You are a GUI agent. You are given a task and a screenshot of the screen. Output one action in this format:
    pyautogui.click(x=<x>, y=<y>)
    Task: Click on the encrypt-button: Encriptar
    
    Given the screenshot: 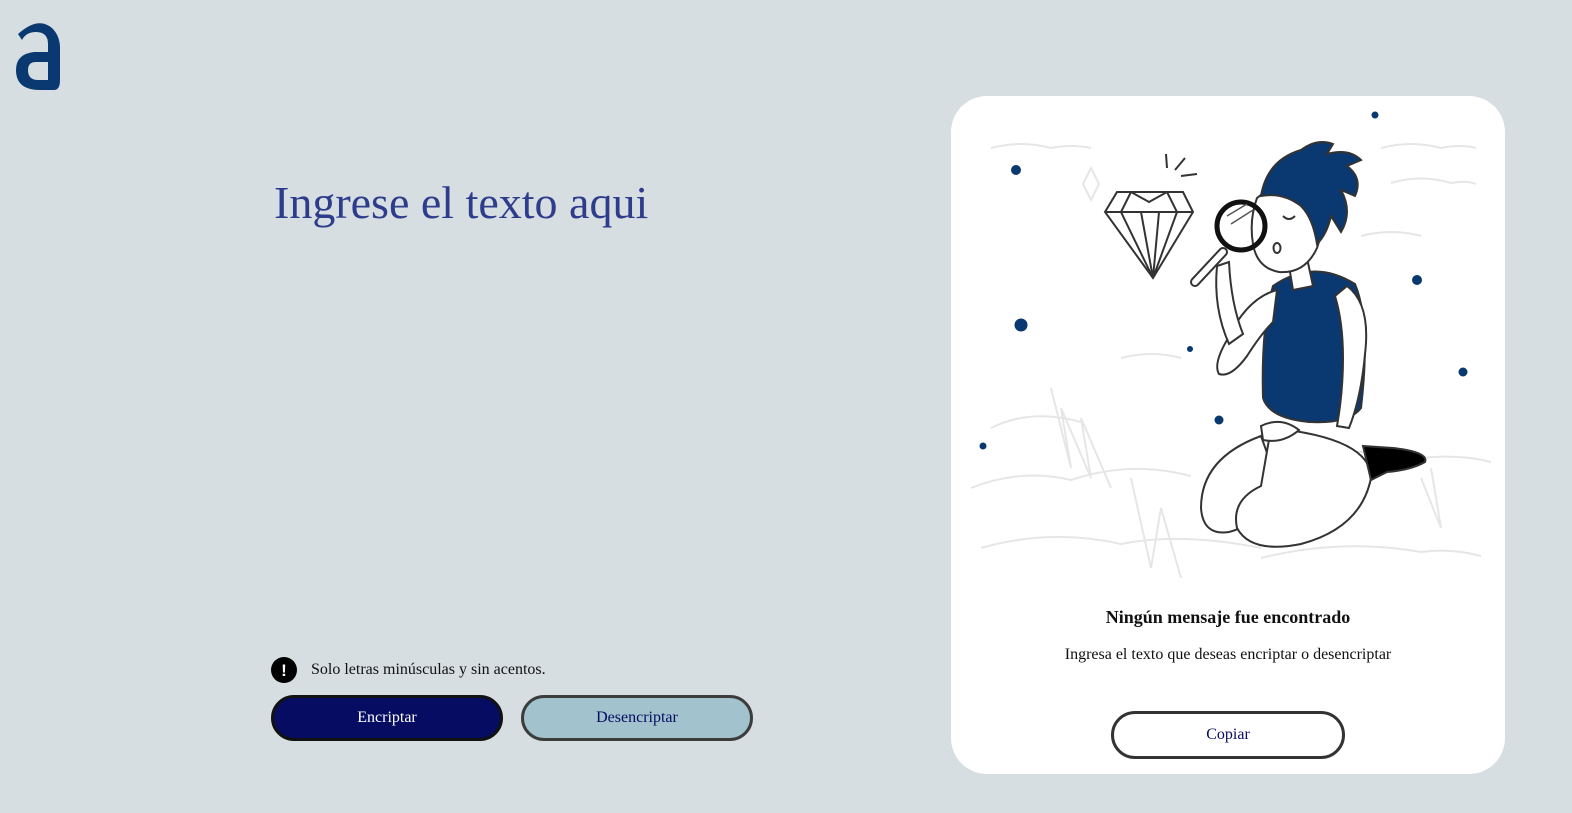 What is the action you would take?
    pyautogui.click(x=387, y=718)
    